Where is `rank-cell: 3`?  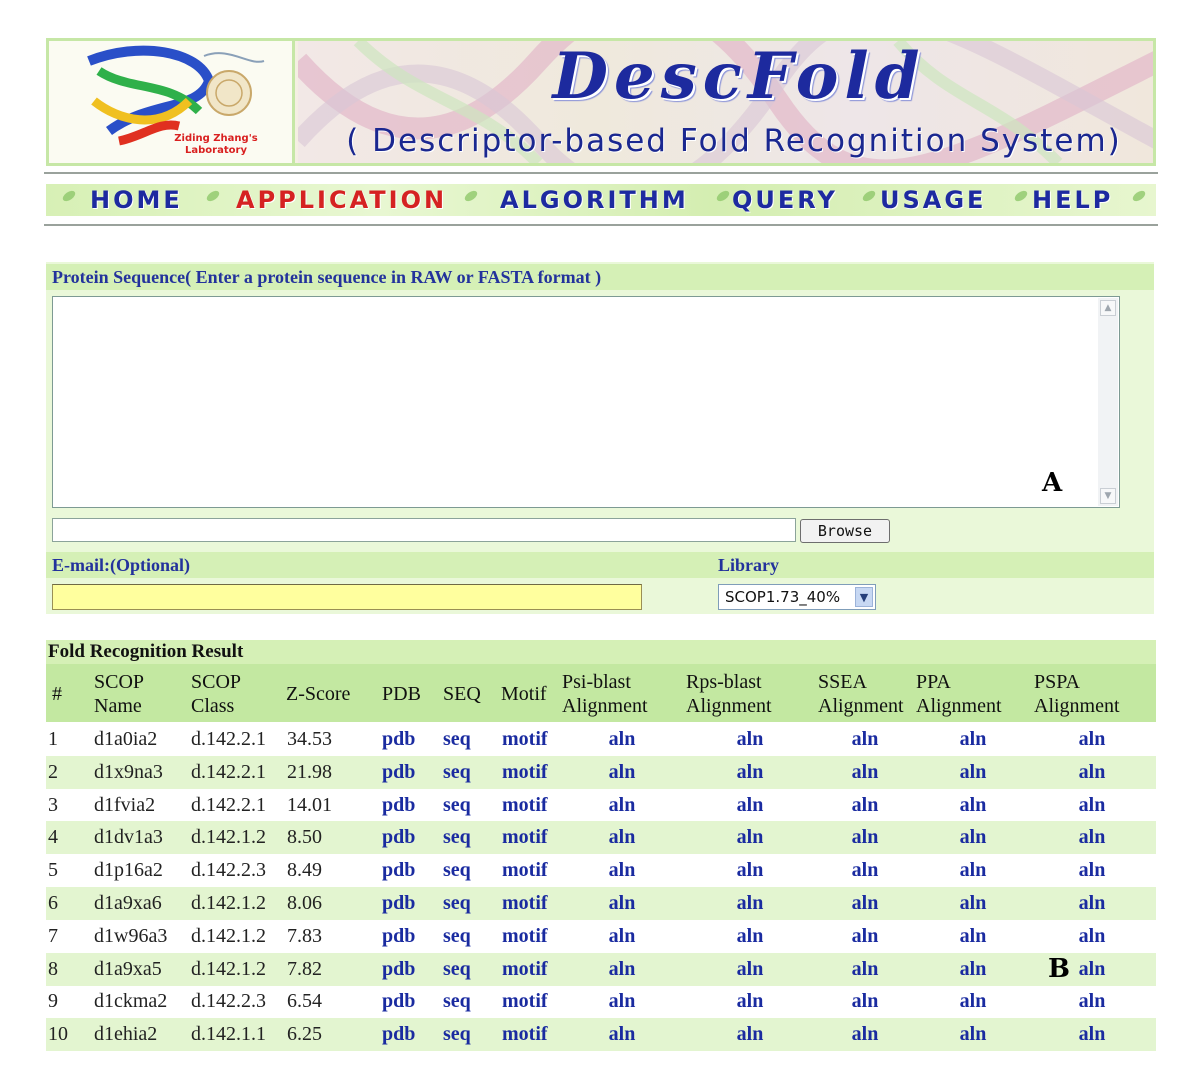 rank-cell: 3 is located at coordinates (53, 805).